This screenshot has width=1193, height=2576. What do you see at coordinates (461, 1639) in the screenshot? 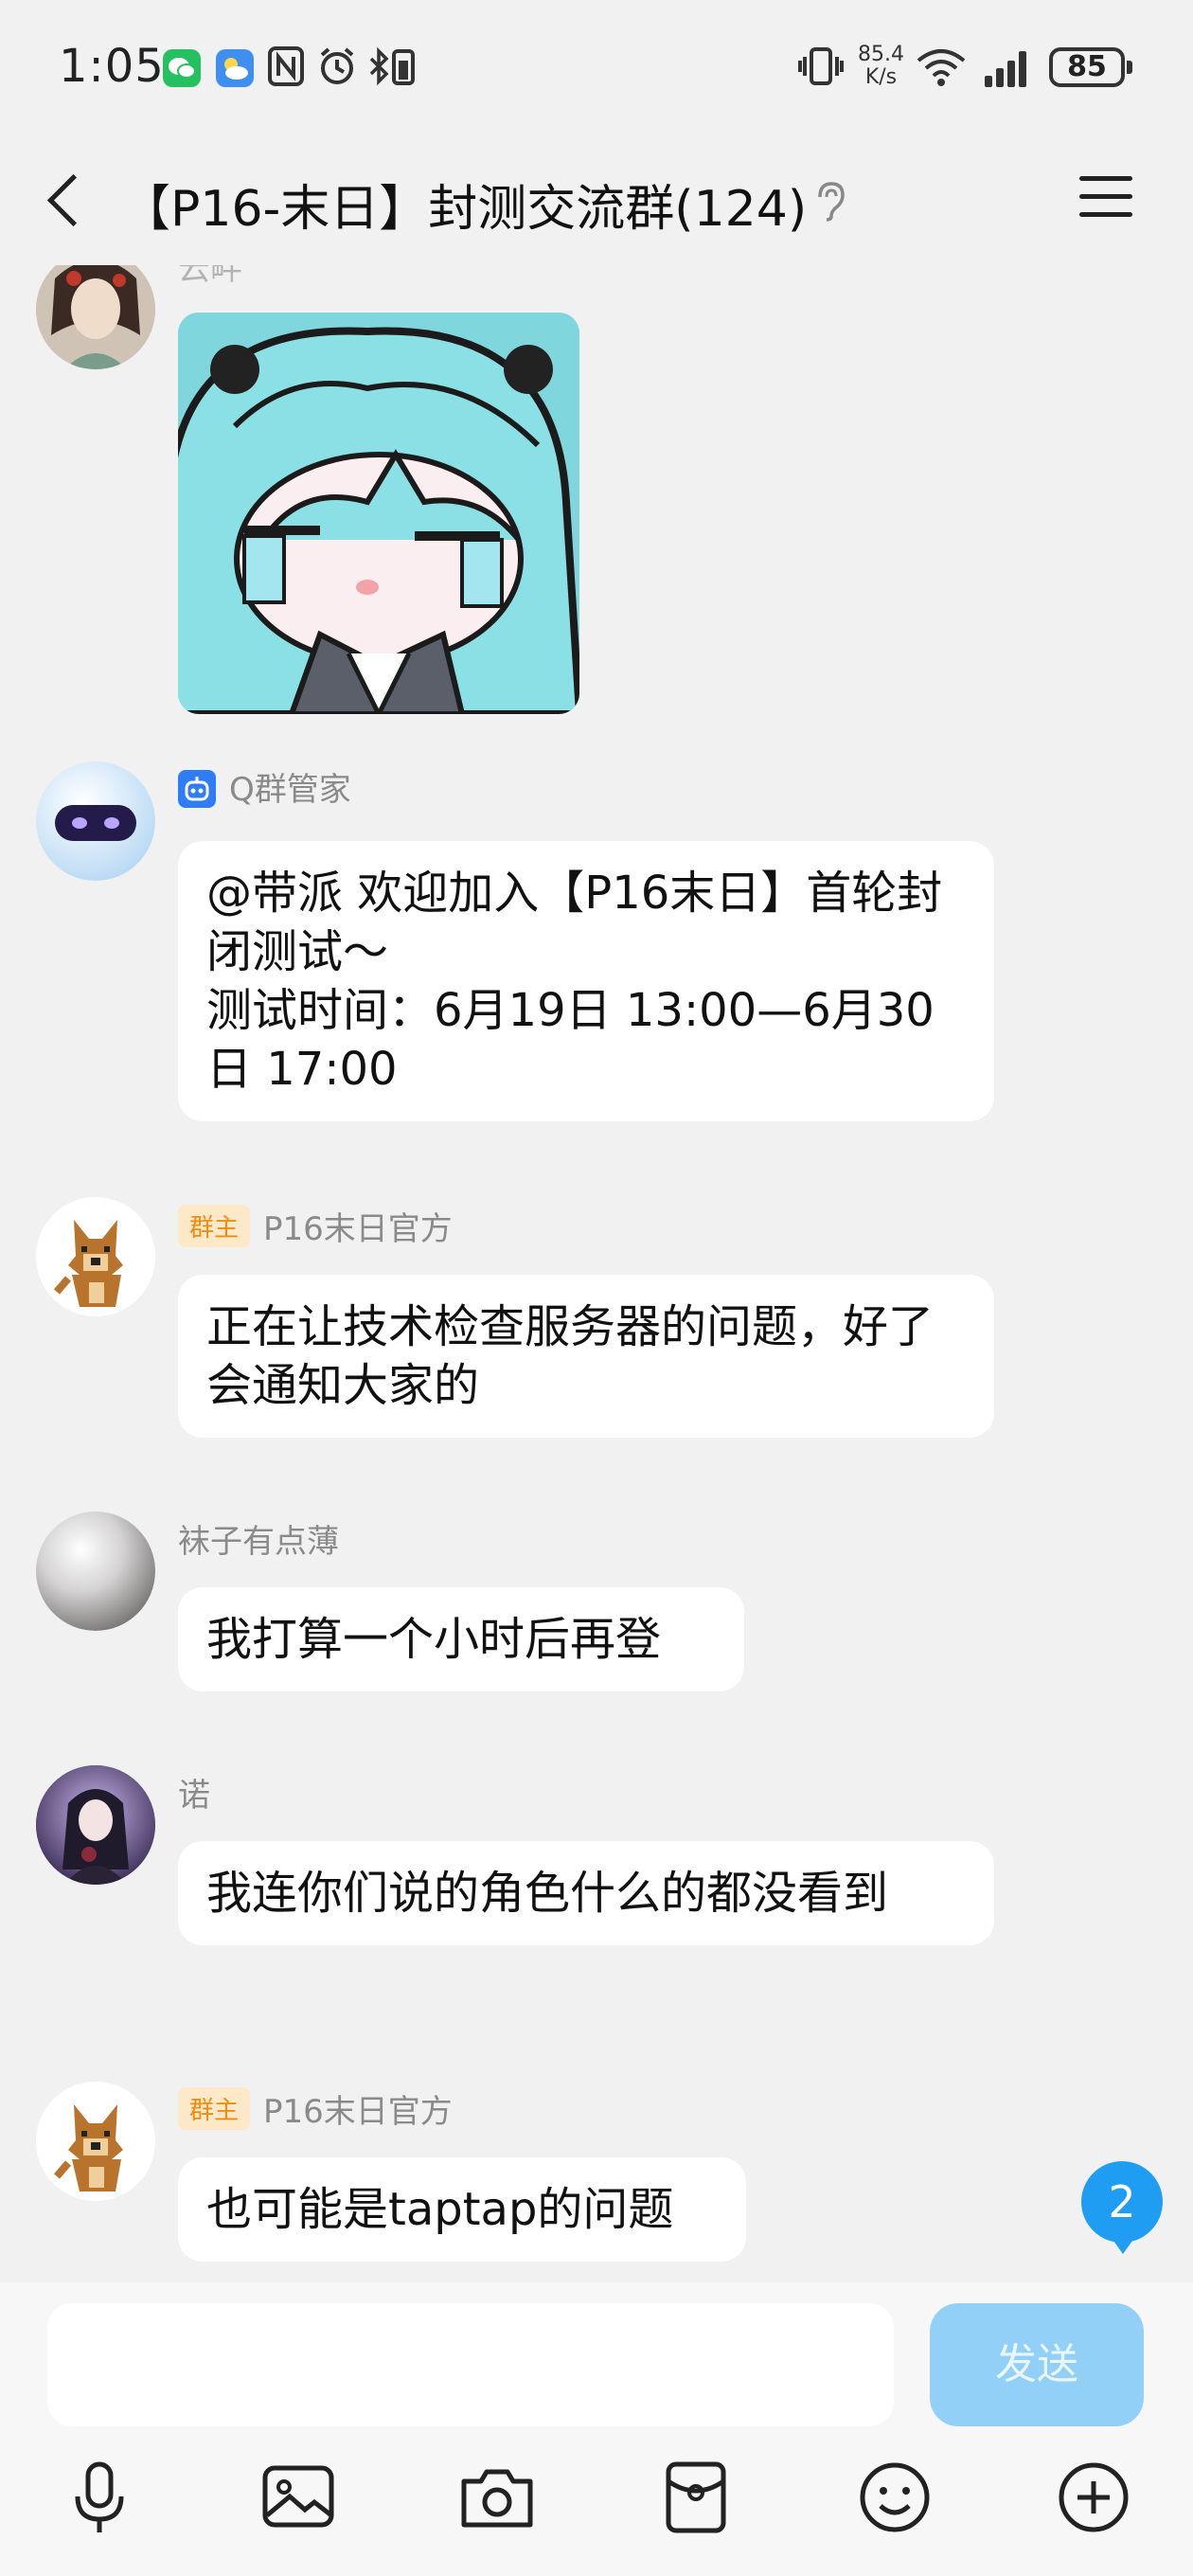
I see `message-bubble: 我打算一个小时后再登` at bounding box center [461, 1639].